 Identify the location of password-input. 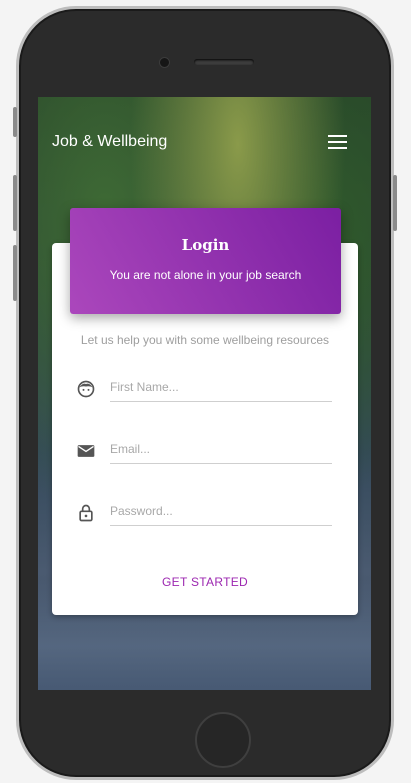
(221, 511).